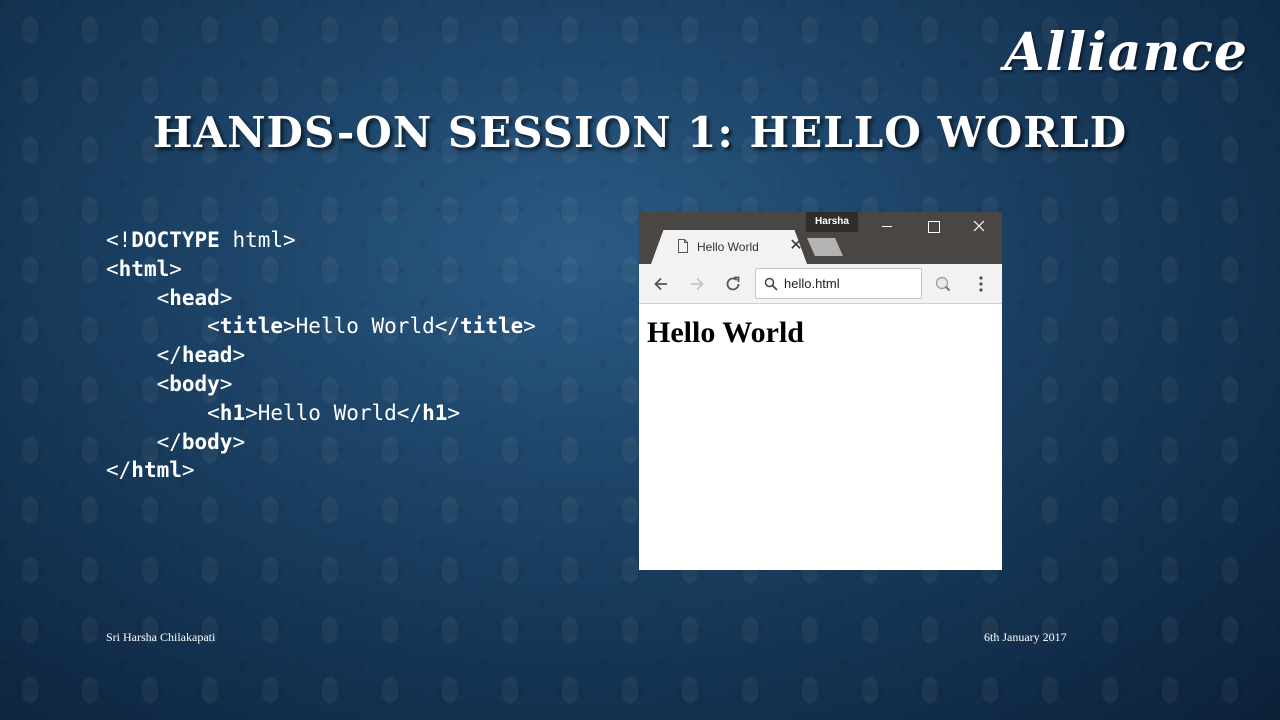  What do you see at coordinates (725, 332) in the screenshot?
I see `rendered-page-heading: Hello World` at bounding box center [725, 332].